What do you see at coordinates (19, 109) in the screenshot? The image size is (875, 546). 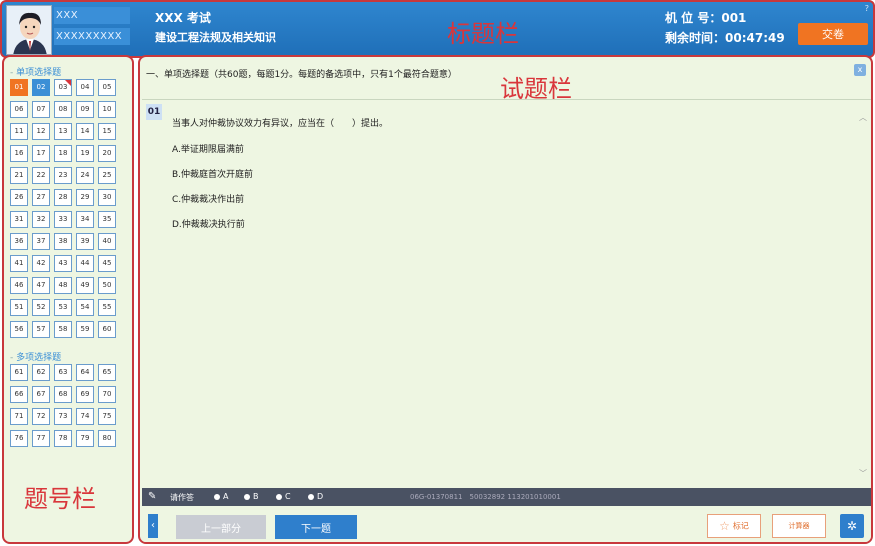 I see `question-number-cell: 06` at bounding box center [19, 109].